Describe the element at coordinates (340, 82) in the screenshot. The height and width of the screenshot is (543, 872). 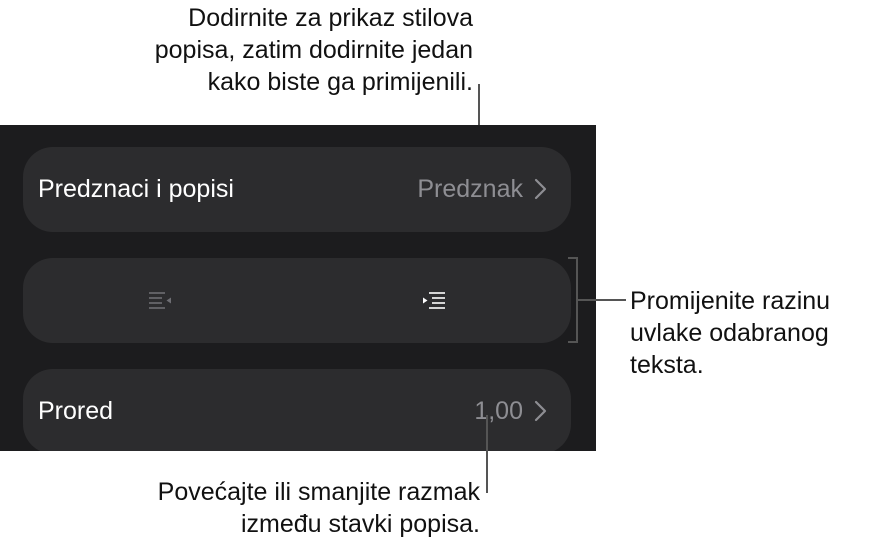
I see `callout-bullets-line-3: kako biste ga primijenili.` at that location.